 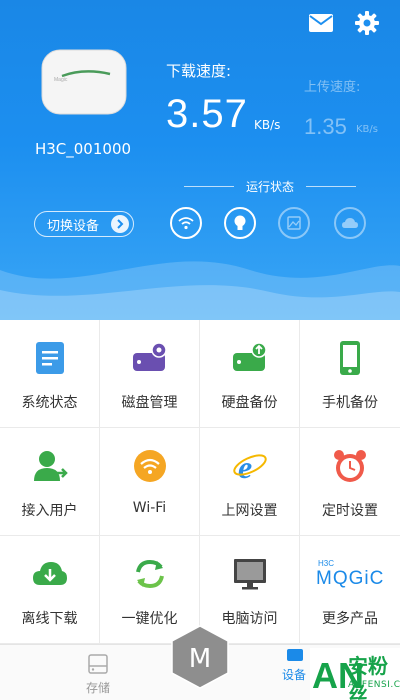 I want to click on disk-upload-icon, so click(x=250, y=358).